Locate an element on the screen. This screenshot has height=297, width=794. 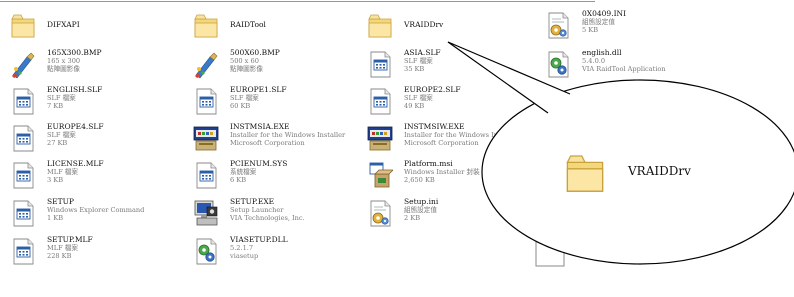
file-name: EUROPE4.SLF is located at coordinates (75, 126).